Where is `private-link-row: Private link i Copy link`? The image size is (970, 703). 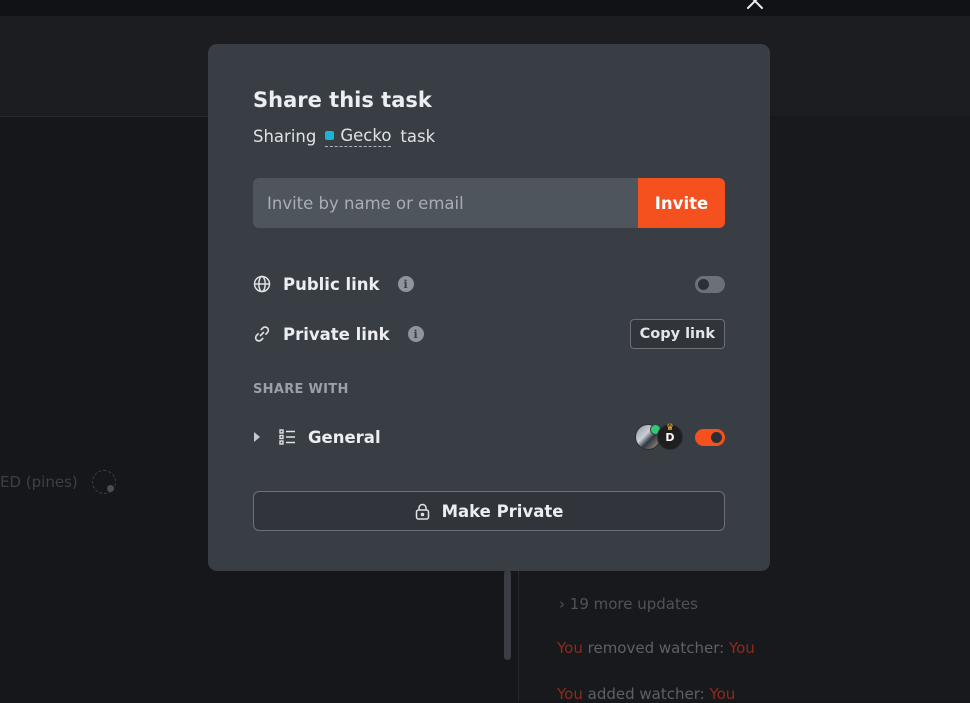
private-link-row: Private link i Copy link is located at coordinates (489, 334).